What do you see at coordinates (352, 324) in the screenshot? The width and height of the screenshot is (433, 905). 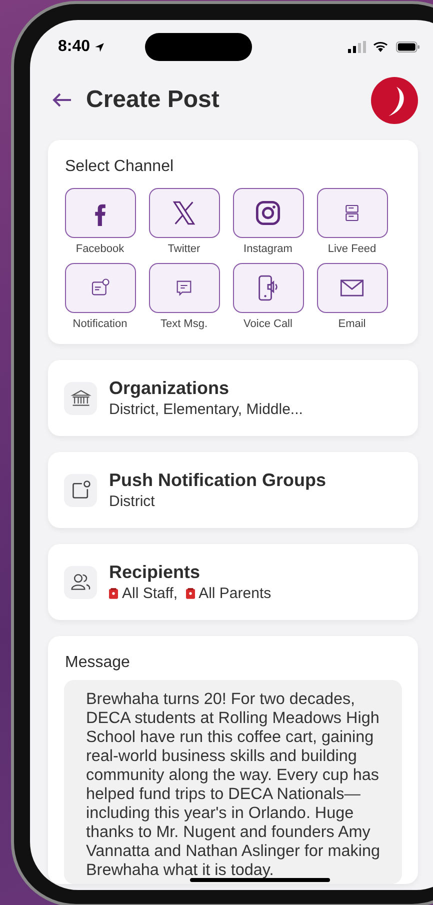 I see `channel-label: Email` at bounding box center [352, 324].